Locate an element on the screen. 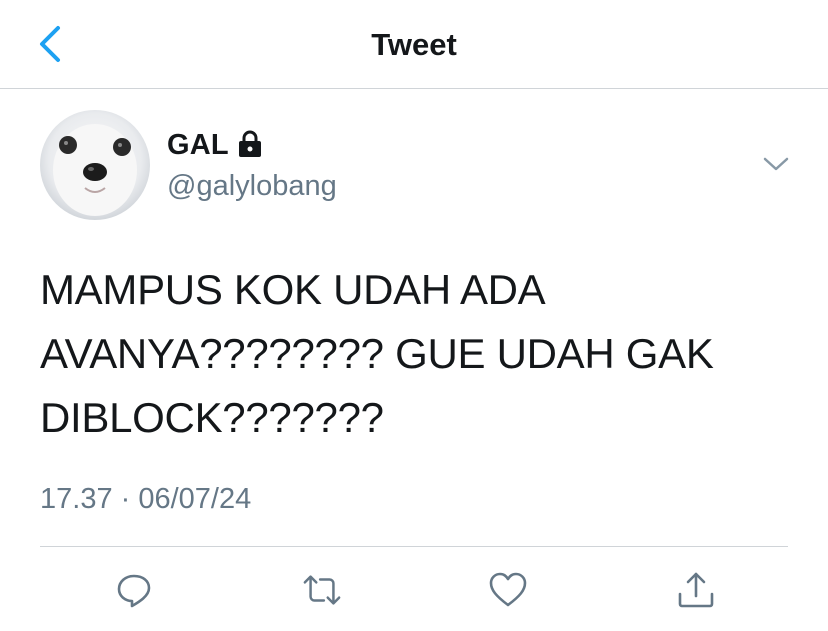  retweet-button is located at coordinates (322, 590).